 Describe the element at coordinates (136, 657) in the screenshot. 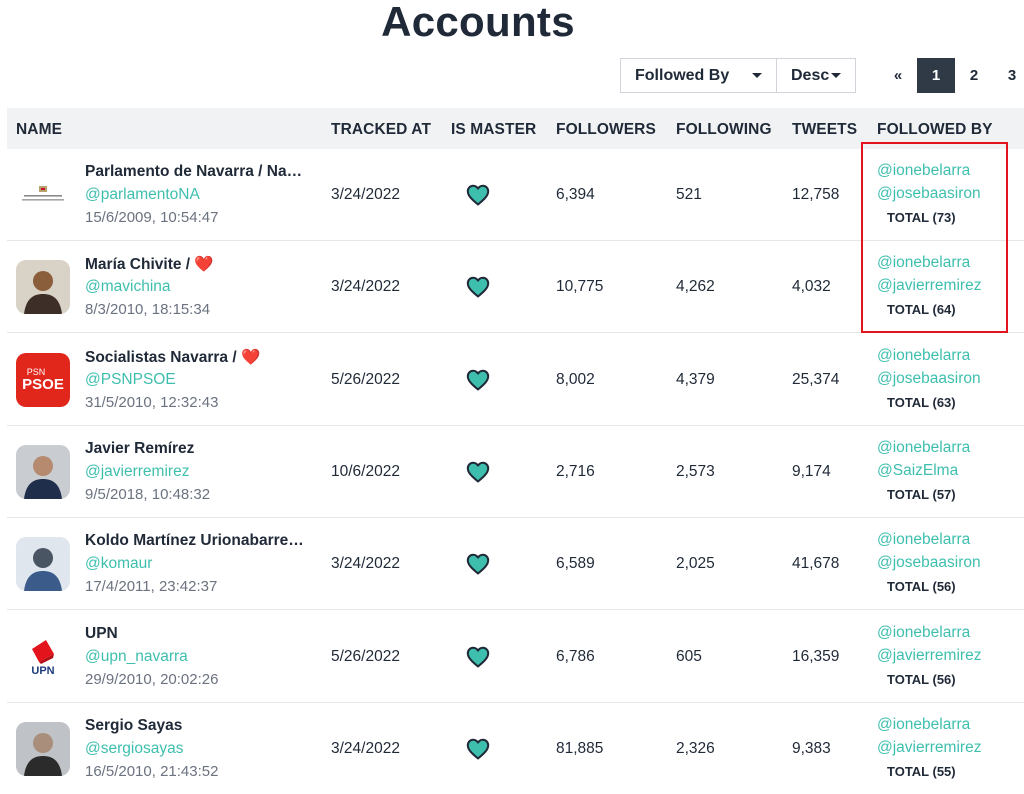

I see `account-handle-link: @upn_navarra` at that location.